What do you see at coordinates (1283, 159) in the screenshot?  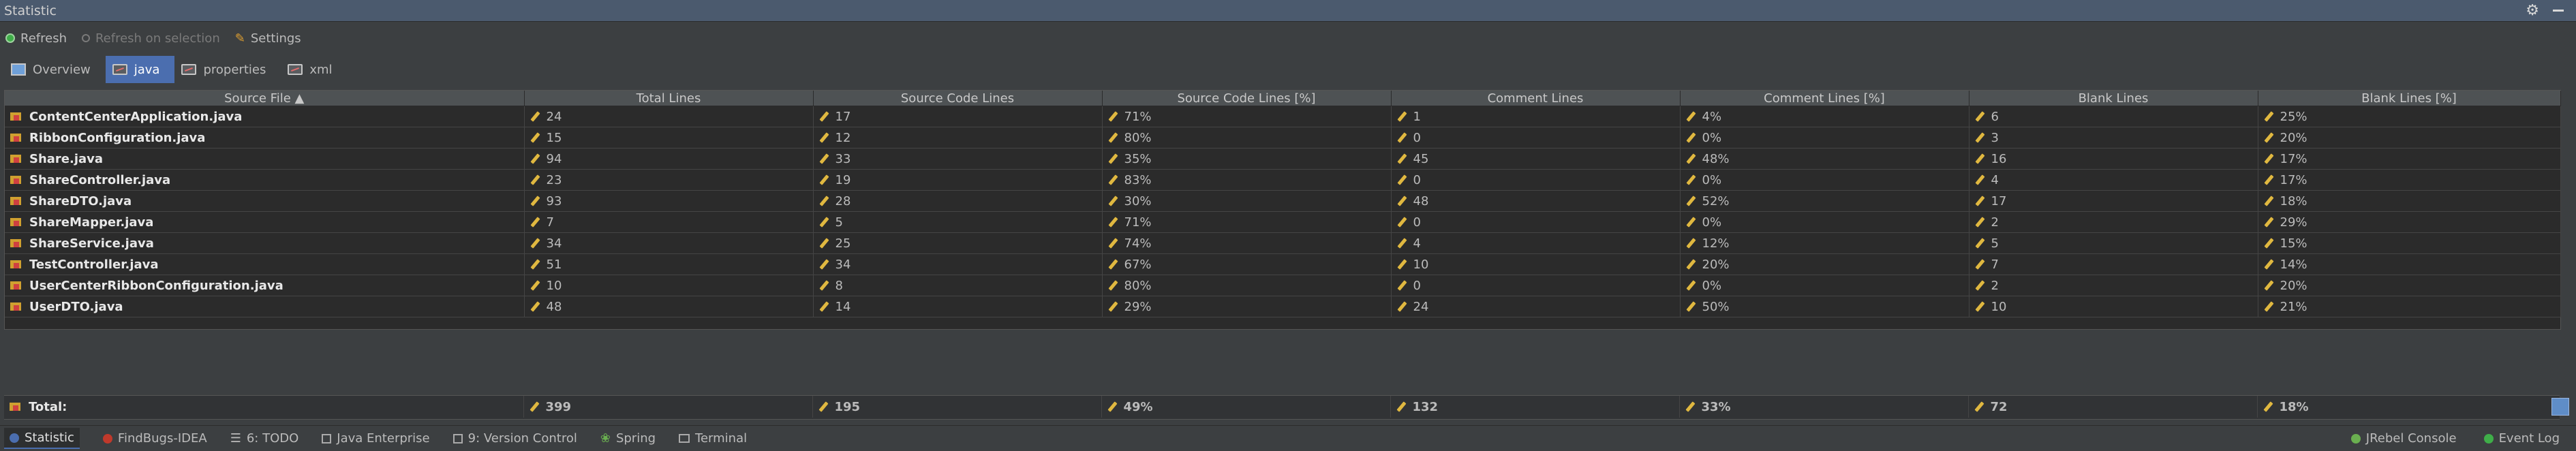 I see `table-row: Share.java 94 33 35% 45 48% 16 17%` at bounding box center [1283, 159].